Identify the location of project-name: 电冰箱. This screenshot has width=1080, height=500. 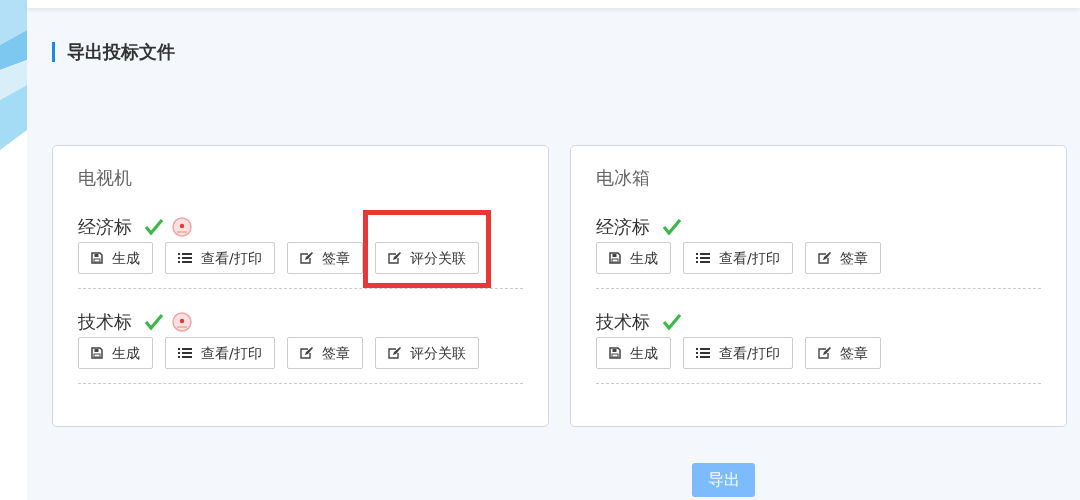
(623, 178).